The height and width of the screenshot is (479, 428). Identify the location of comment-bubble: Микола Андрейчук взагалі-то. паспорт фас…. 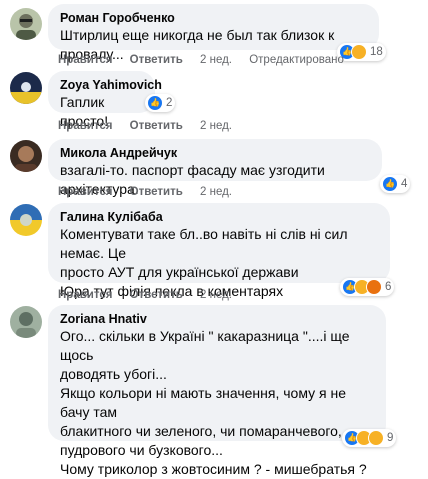
(215, 168).